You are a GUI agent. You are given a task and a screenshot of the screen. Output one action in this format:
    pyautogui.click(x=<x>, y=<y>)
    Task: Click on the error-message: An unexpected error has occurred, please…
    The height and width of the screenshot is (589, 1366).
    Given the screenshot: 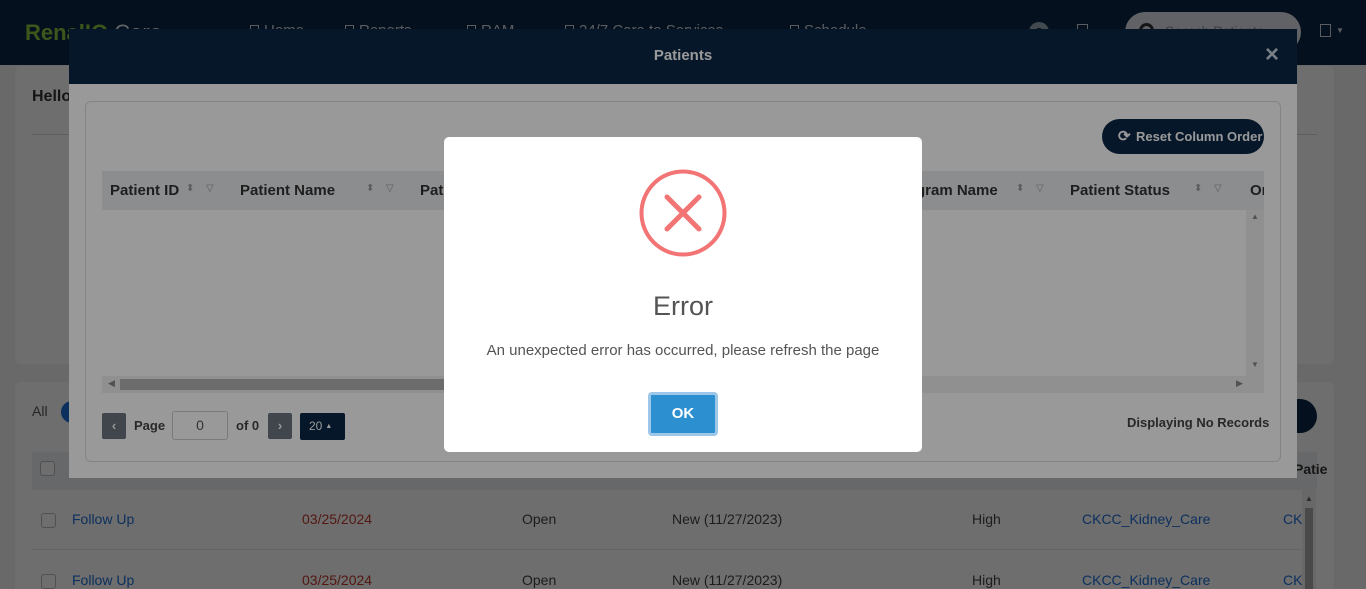 What is the action you would take?
    pyautogui.click(x=683, y=350)
    